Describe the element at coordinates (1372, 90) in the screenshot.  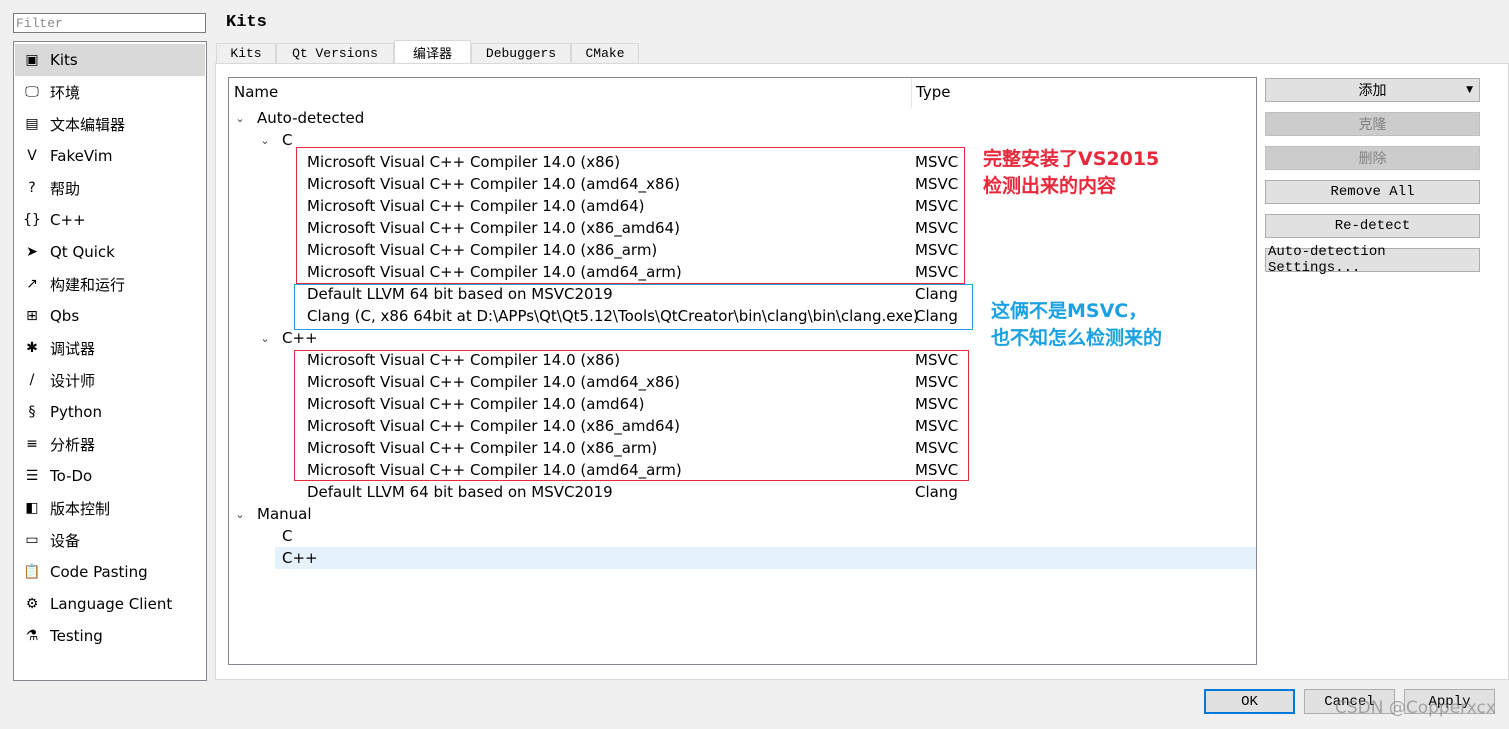
I see `add-button: 添加 ▼` at that location.